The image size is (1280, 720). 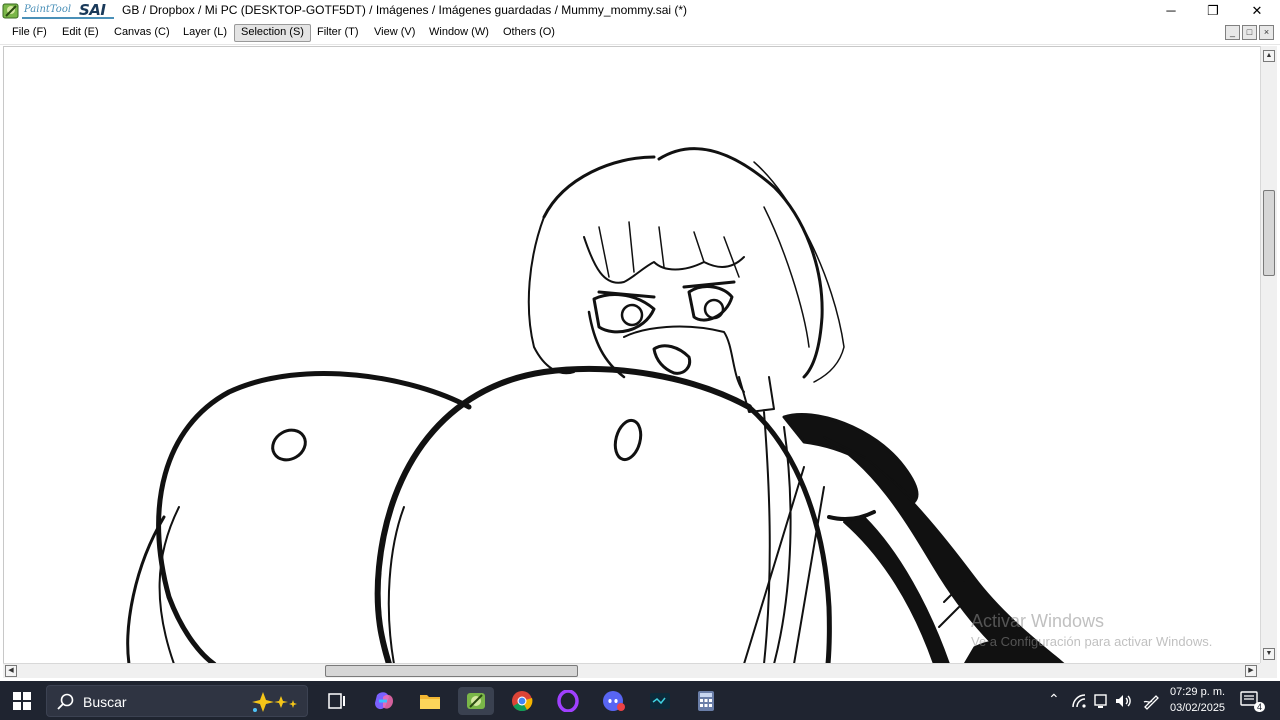 What do you see at coordinates (1266, 32) in the screenshot?
I see `mdi-close-button: ×` at bounding box center [1266, 32].